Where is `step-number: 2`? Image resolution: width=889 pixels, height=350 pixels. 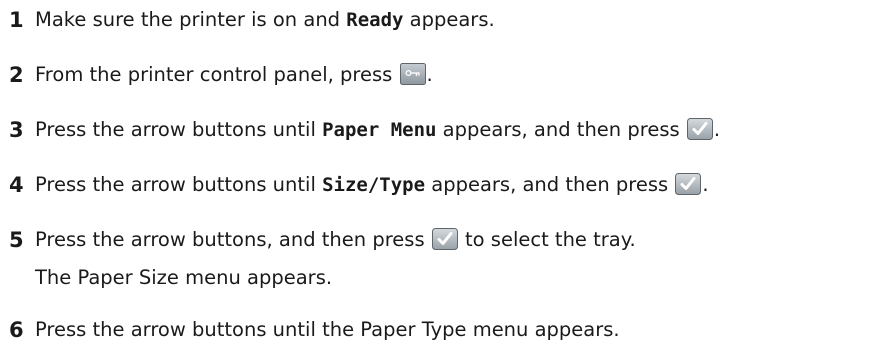 step-number: 2 is located at coordinates (16, 75).